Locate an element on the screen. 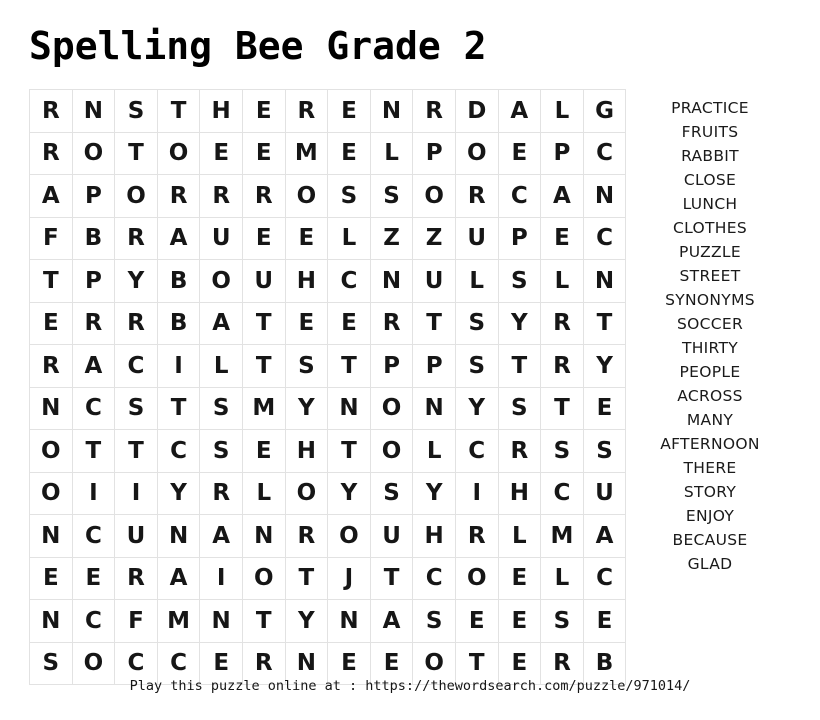 This screenshot has width=820, height=720. word-list-item: CLOSE is located at coordinates (710, 180).